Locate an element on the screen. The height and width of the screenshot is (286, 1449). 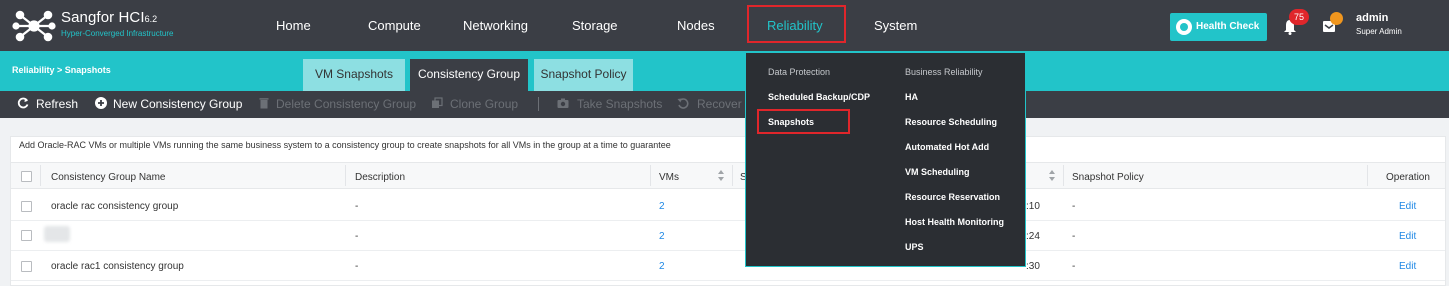
redacted-name is located at coordinates (57, 234).